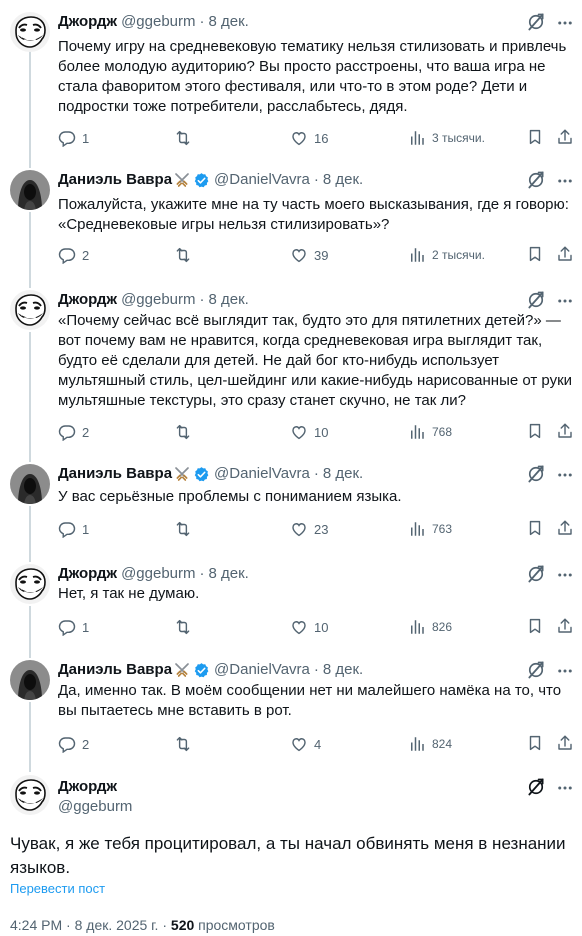 This screenshot has height=936, width=582. I want to click on views-button: 826, so click(430, 627).